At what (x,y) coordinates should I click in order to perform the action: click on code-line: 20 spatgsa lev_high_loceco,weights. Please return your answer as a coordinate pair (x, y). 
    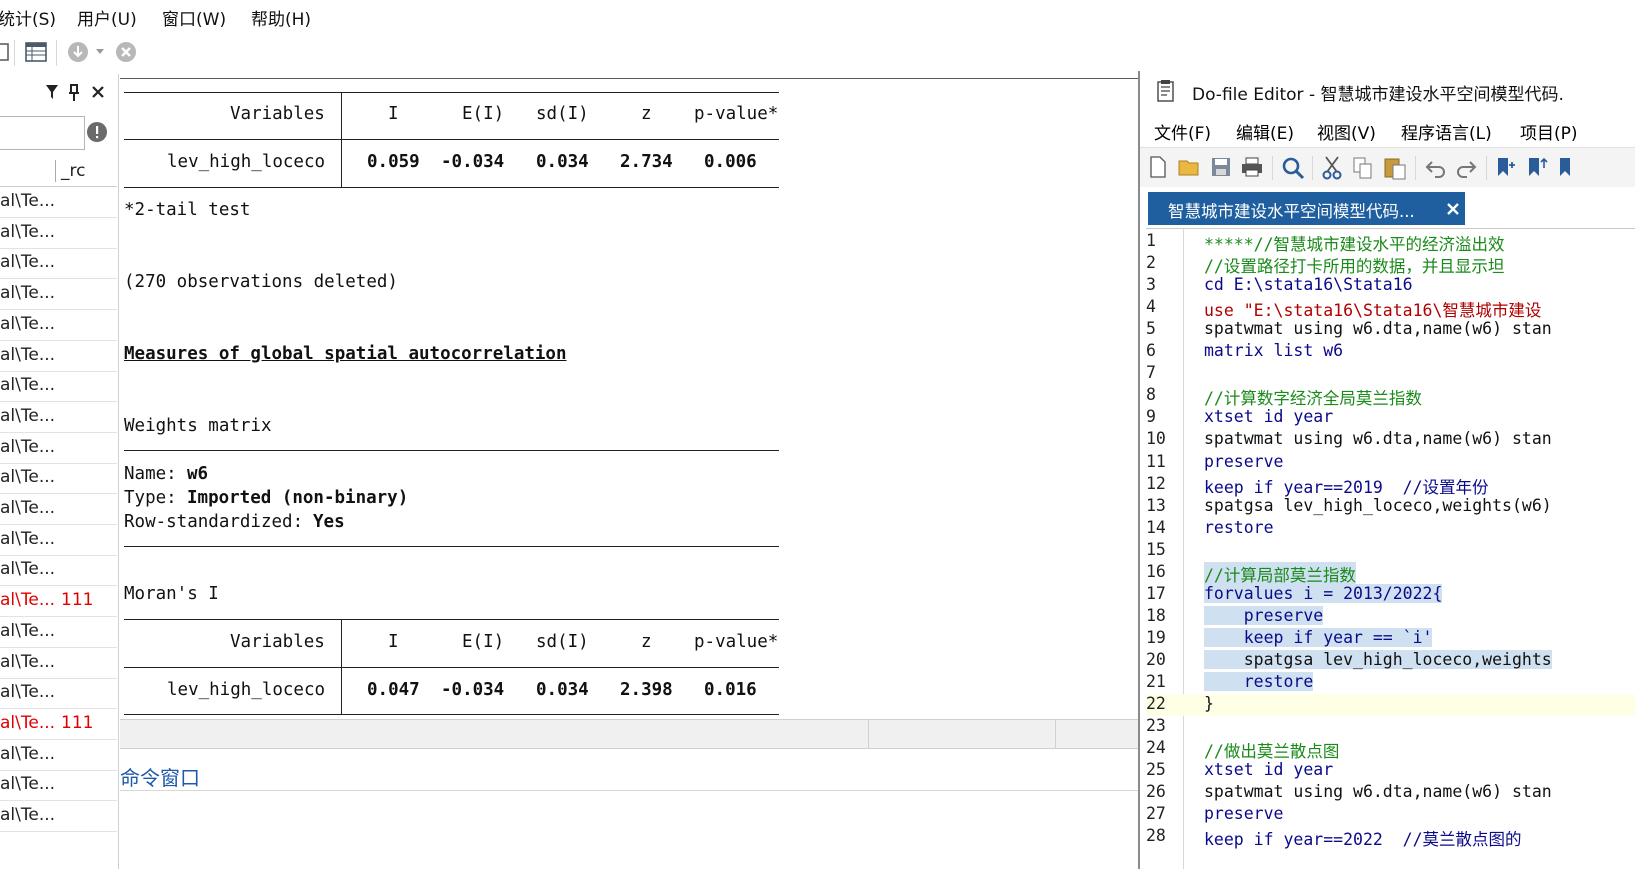
    Looking at the image, I should click on (1390, 660).